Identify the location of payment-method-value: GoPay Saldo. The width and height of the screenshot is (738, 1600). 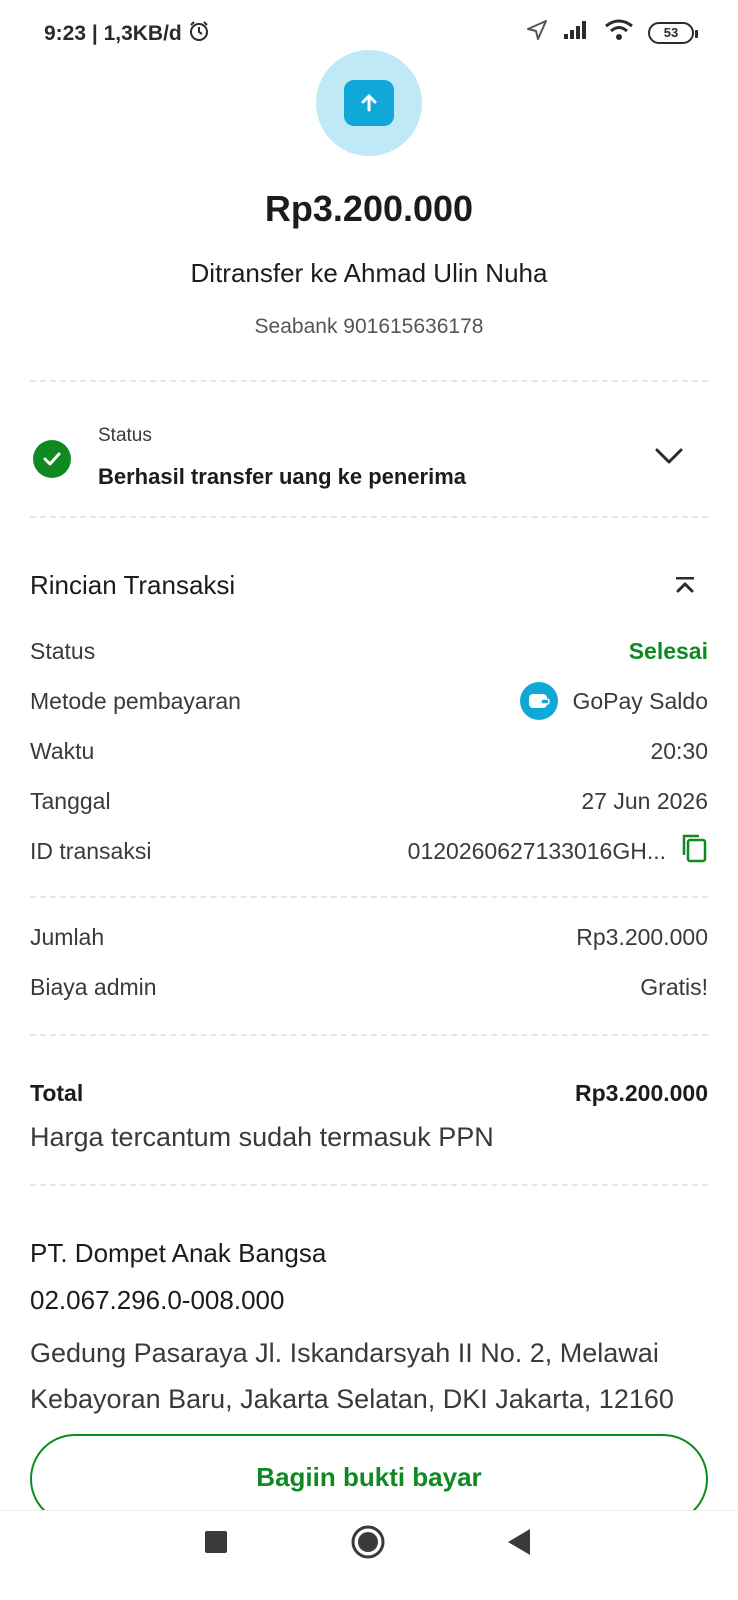
(614, 701).